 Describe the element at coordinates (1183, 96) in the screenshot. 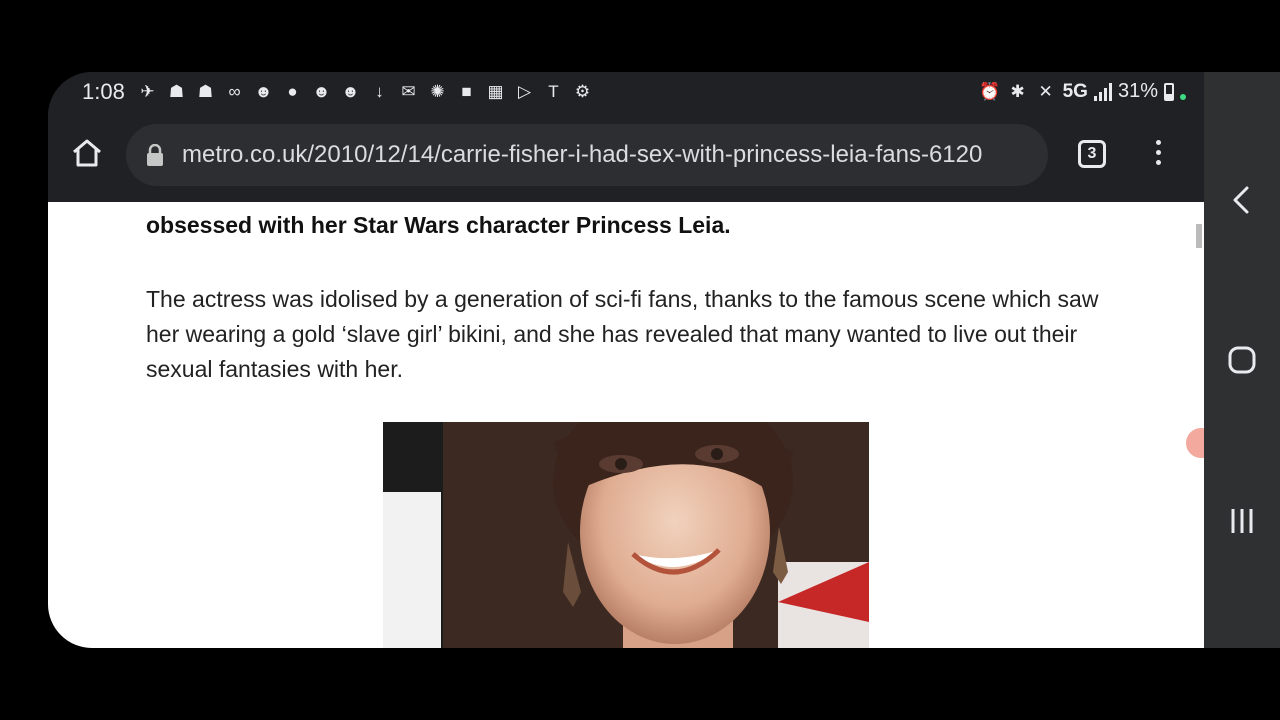

I see `privacy-dot-icon` at that location.